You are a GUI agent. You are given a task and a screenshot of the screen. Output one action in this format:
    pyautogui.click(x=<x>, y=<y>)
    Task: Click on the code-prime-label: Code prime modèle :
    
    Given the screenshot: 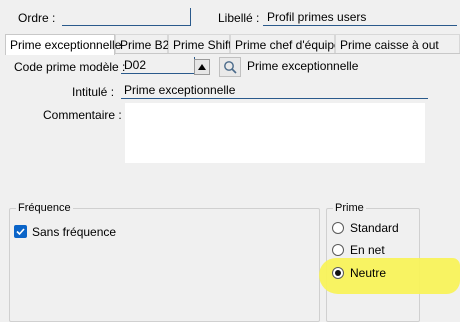 What is the action you would take?
    pyautogui.click(x=70, y=67)
    